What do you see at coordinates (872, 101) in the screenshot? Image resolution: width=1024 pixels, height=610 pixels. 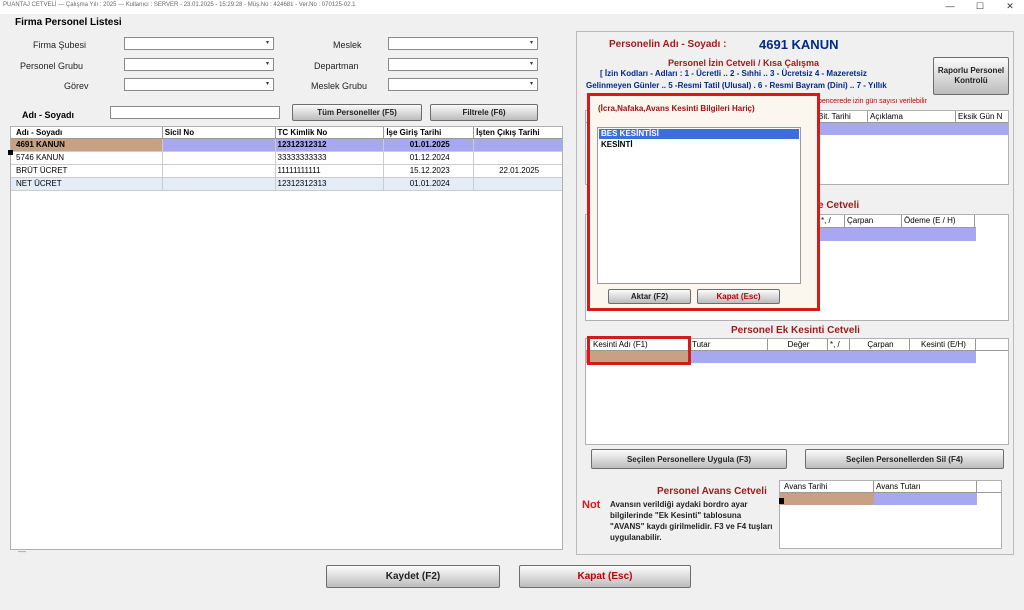 I see `izin-note: pencerede izin gün sayısı verilebilir` at bounding box center [872, 101].